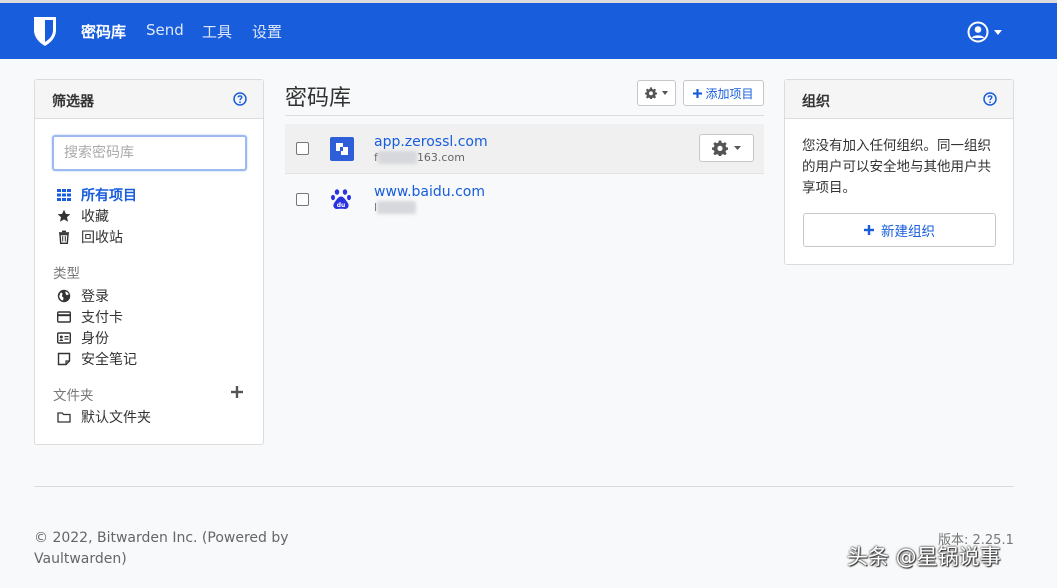  I want to click on account-menu-button, so click(987, 33).